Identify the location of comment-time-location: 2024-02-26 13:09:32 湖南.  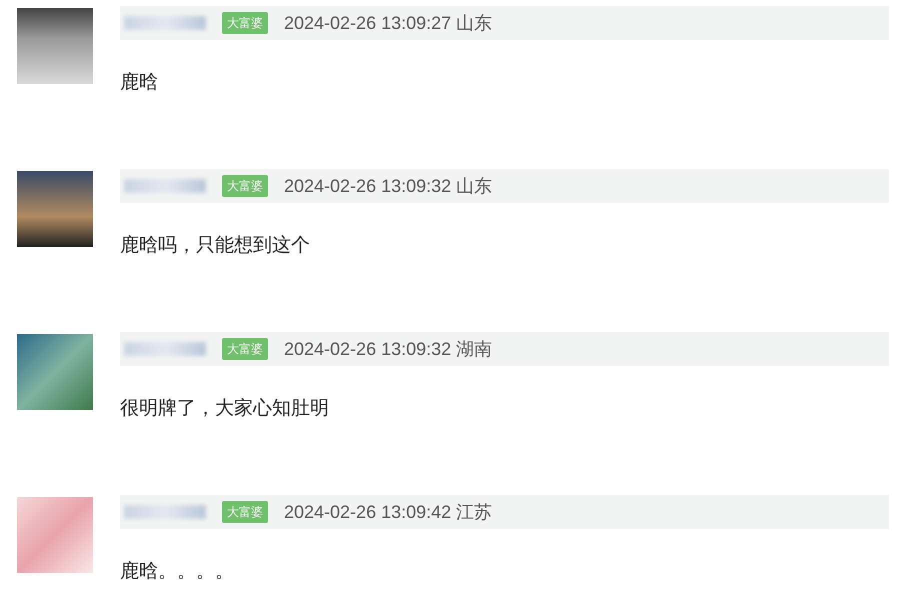
(388, 349).